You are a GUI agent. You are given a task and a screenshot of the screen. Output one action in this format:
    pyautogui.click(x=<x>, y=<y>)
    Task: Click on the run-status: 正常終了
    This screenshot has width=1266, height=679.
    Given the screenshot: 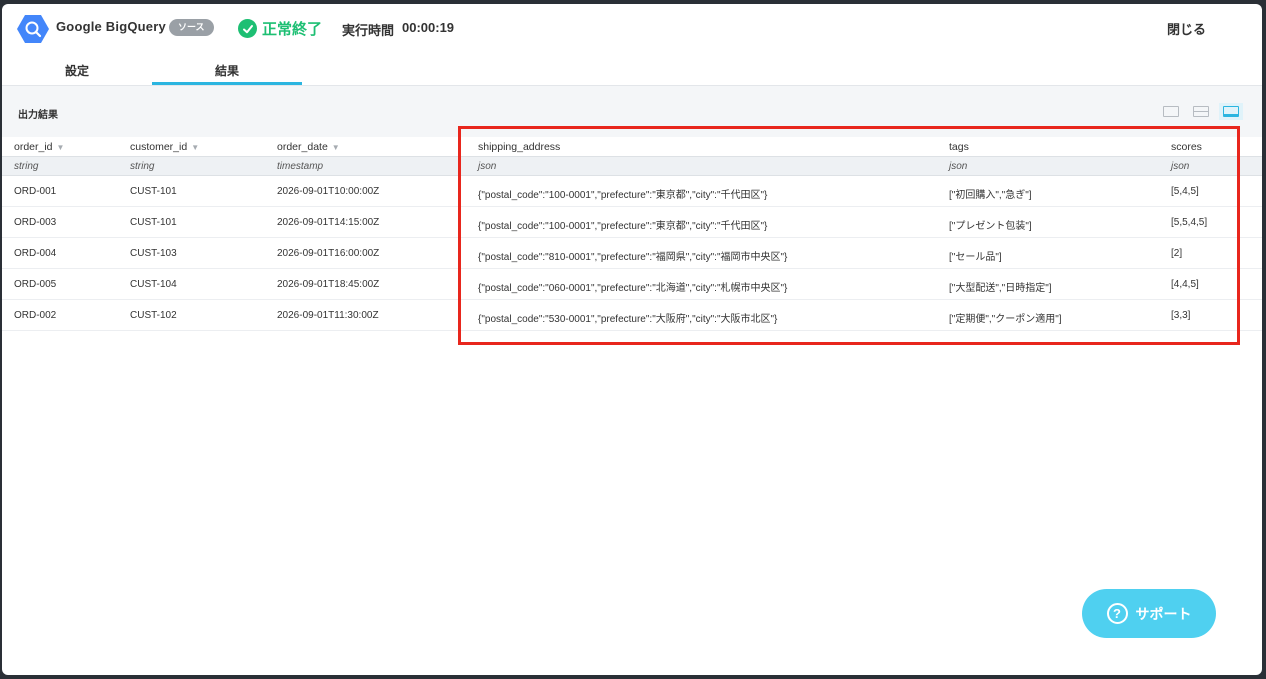 What is the action you would take?
    pyautogui.click(x=280, y=28)
    